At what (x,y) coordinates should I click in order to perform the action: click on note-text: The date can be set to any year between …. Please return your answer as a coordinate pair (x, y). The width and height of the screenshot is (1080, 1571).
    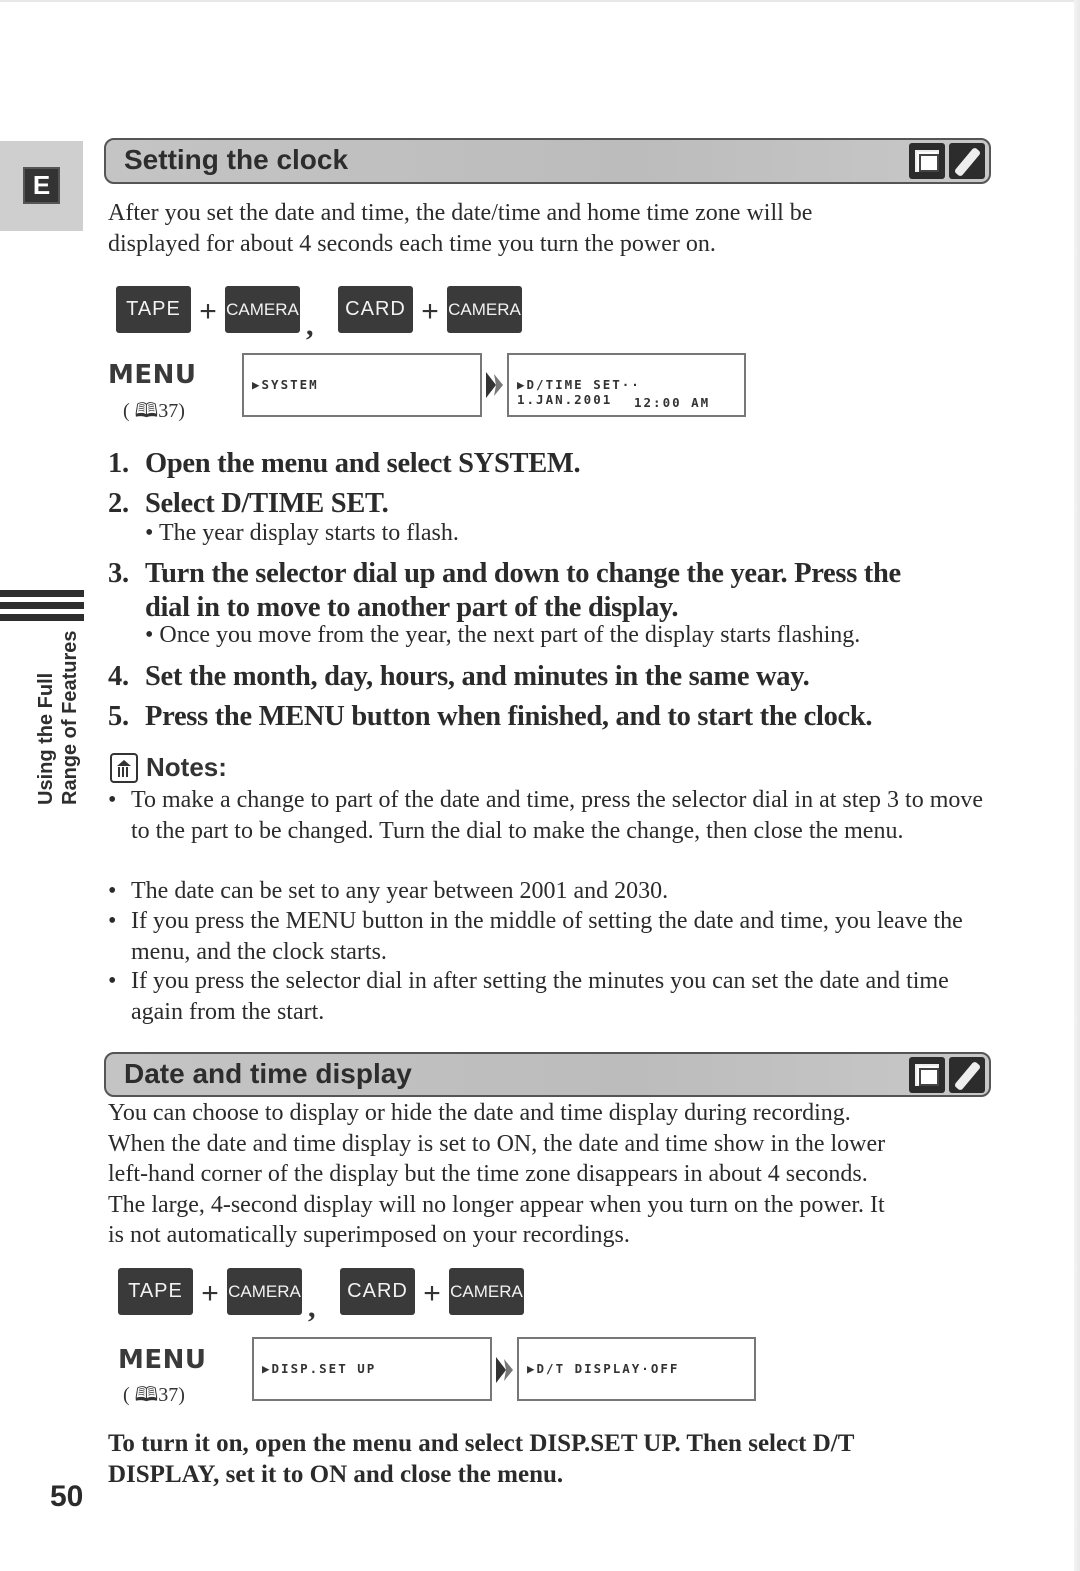
    Looking at the image, I should click on (400, 891).